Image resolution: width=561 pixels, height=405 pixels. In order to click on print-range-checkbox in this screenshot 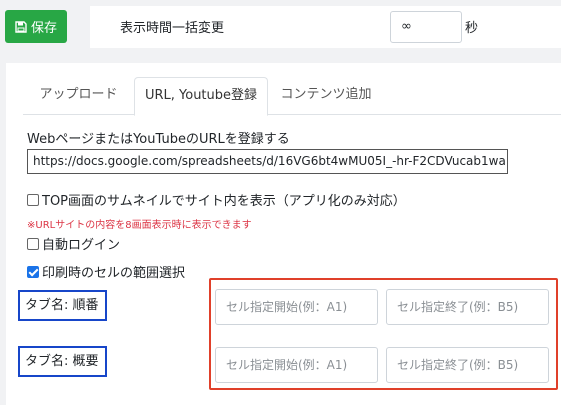, I will do `click(33, 271)`.